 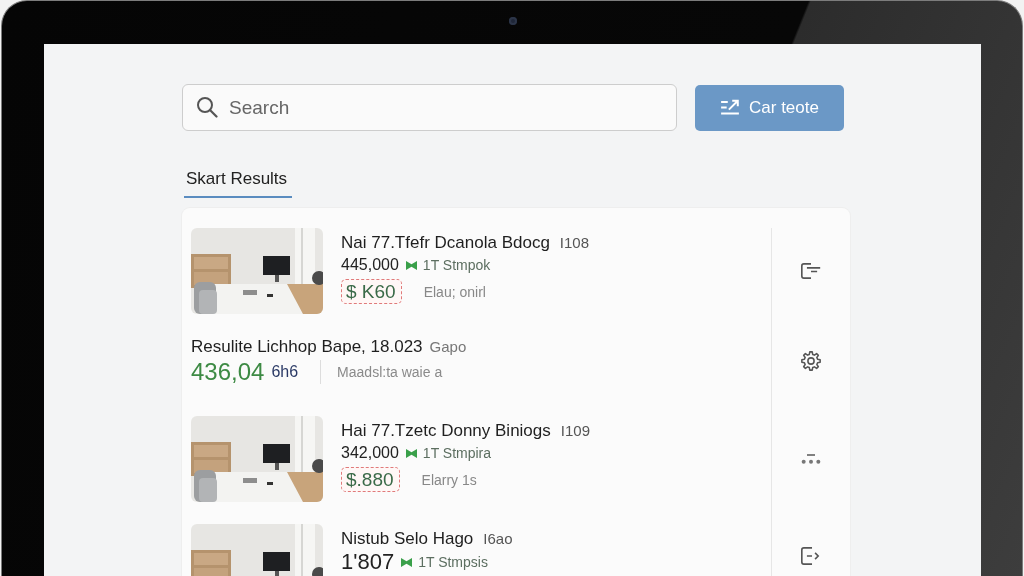 What do you see at coordinates (454, 291) in the screenshot?
I see `listing-note: Elau; onirl` at bounding box center [454, 291].